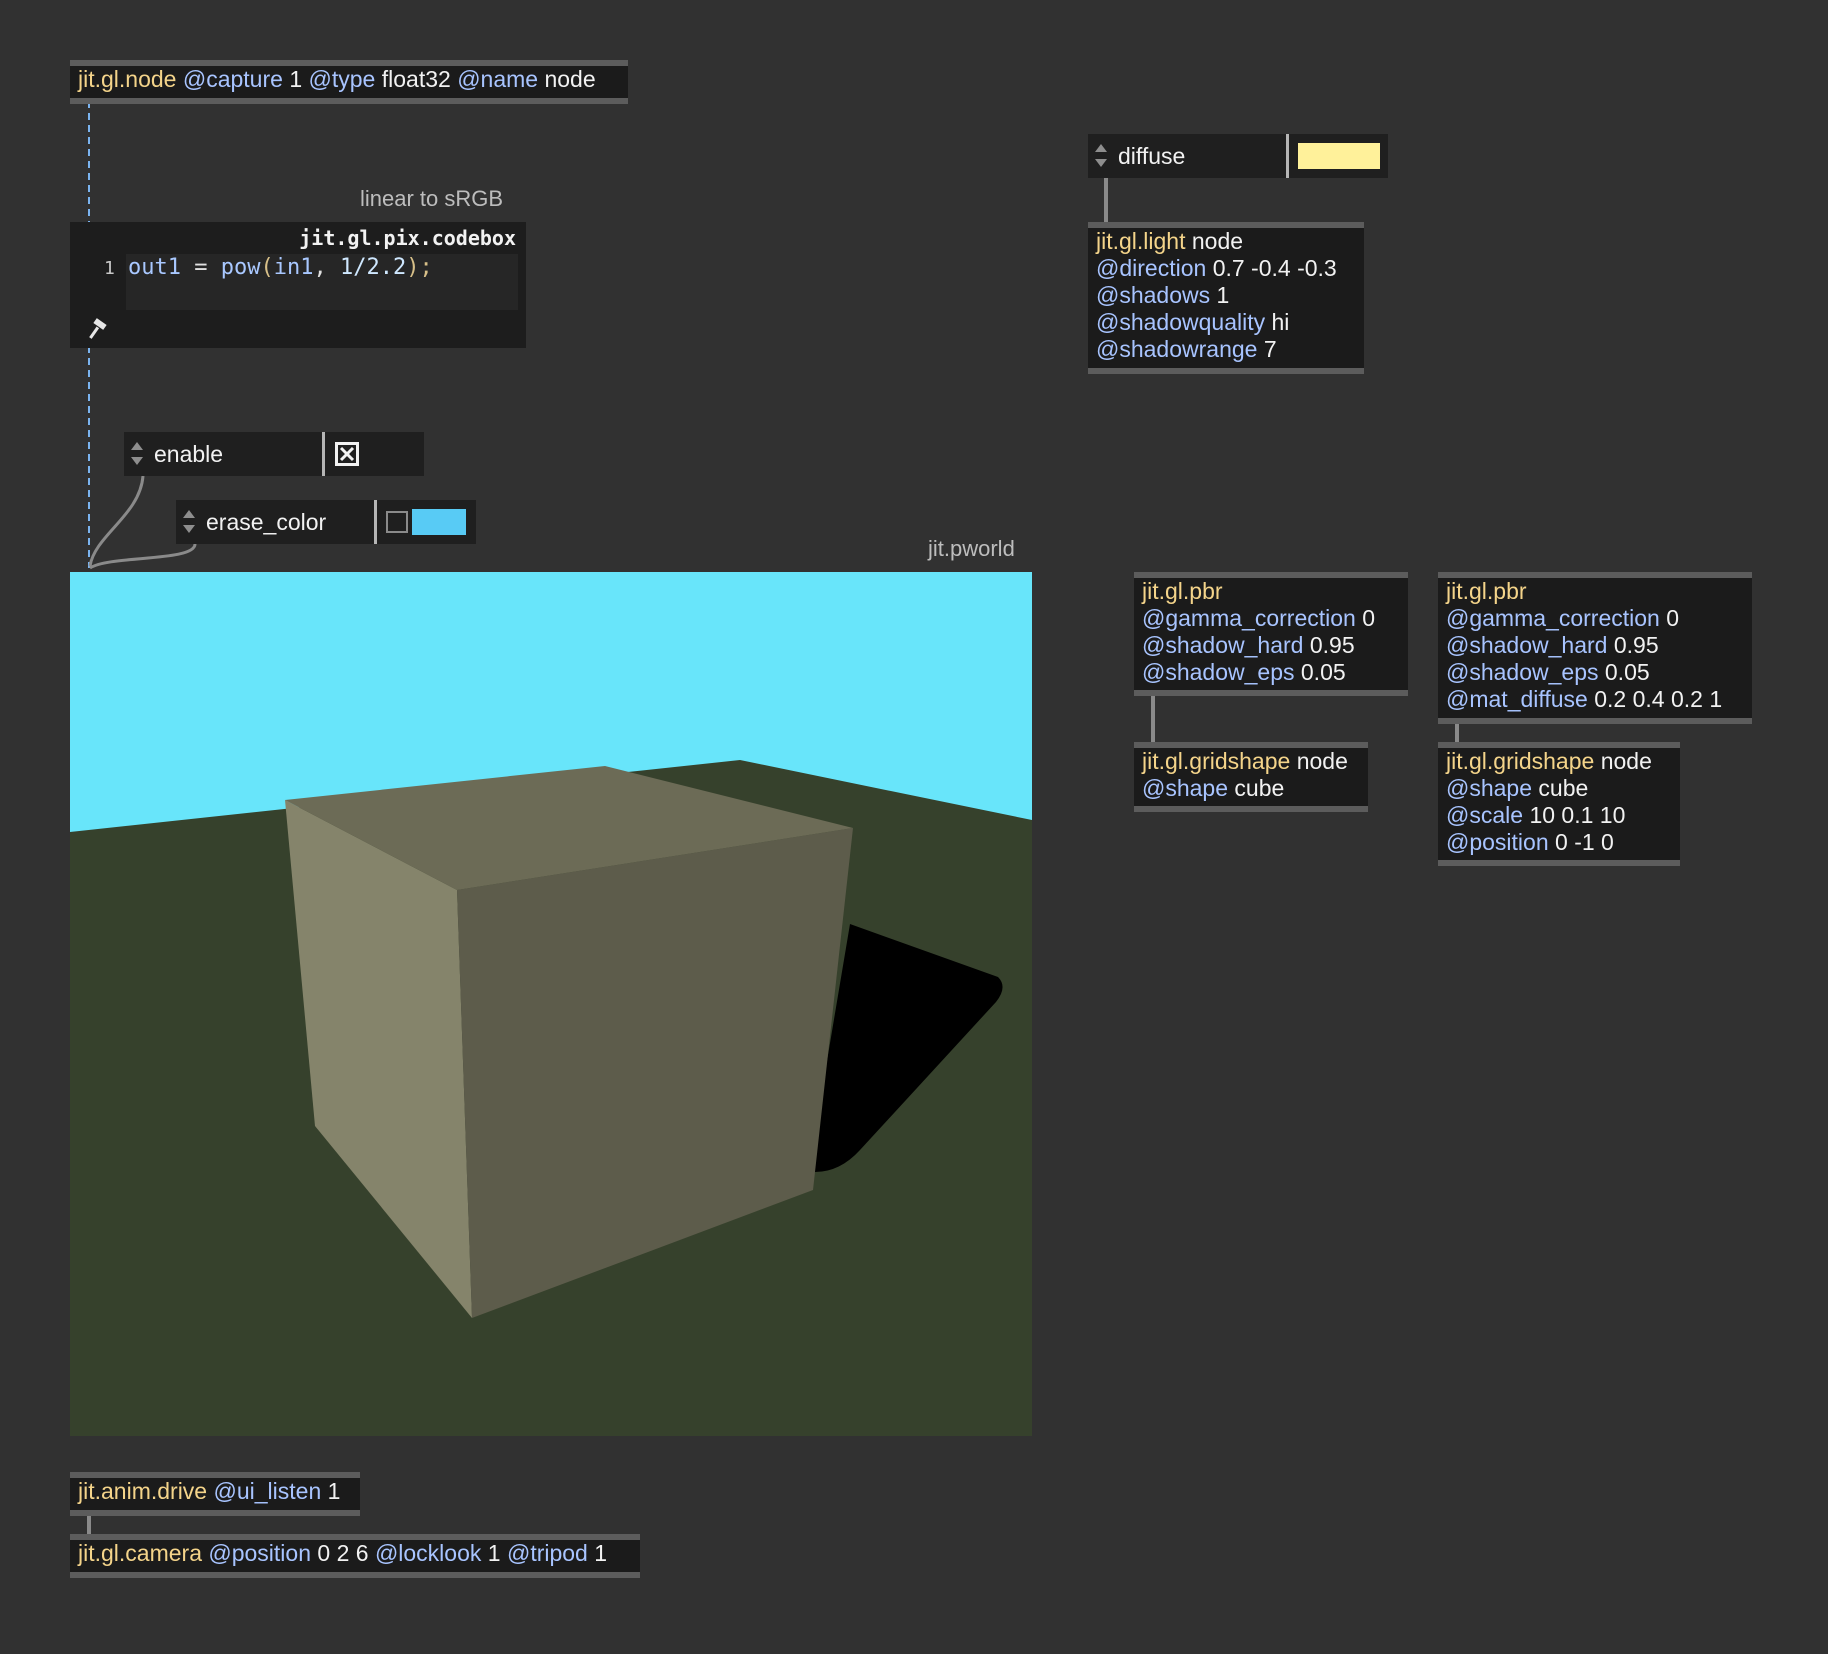 Image resolution: width=1828 pixels, height=1654 pixels. What do you see at coordinates (200, 267) in the screenshot?
I see `code-token-eq: =` at bounding box center [200, 267].